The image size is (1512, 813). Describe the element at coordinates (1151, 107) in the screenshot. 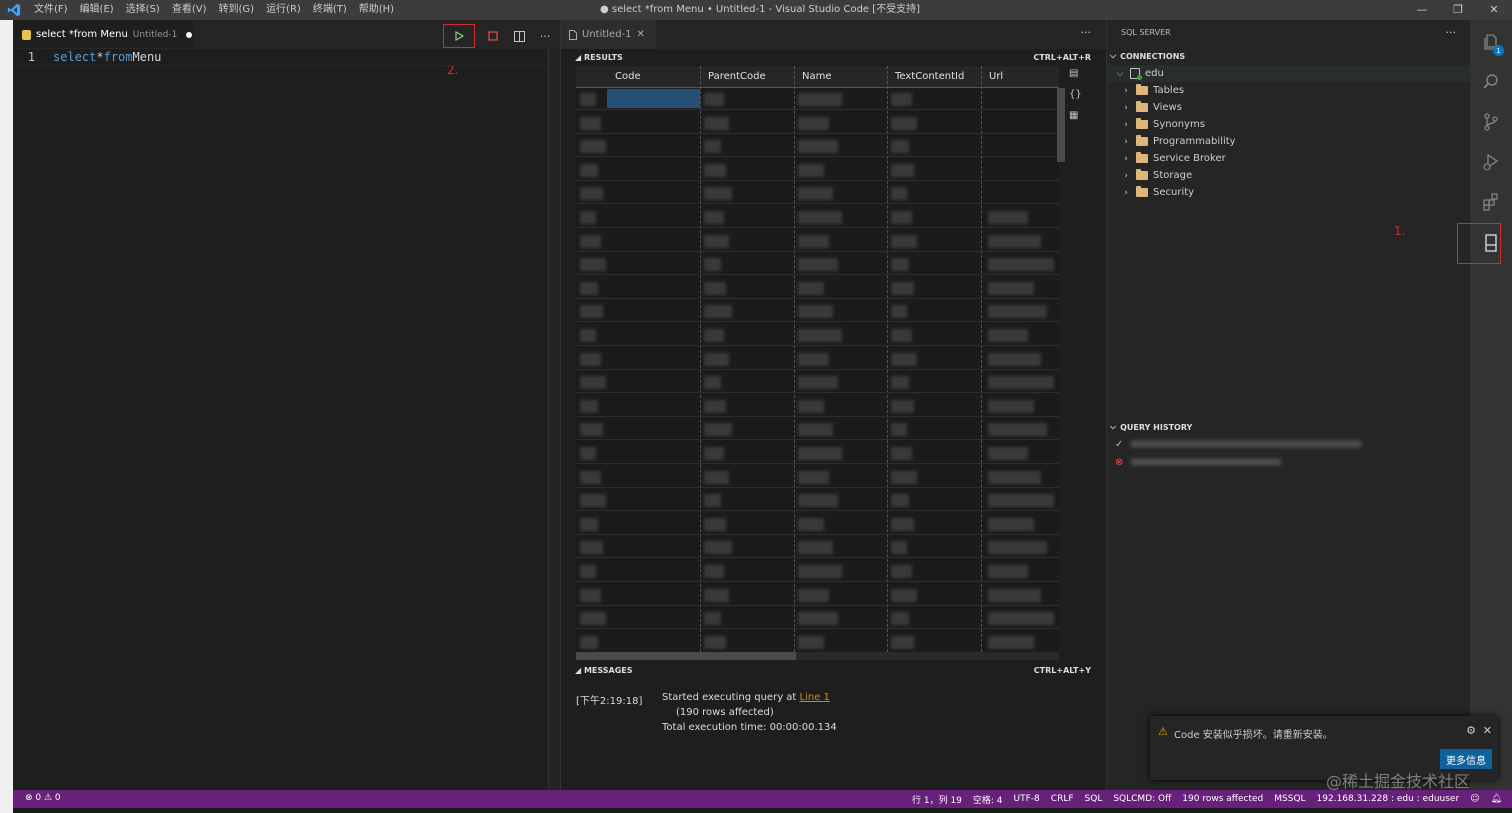

I see `folder-views: › Views` at that location.